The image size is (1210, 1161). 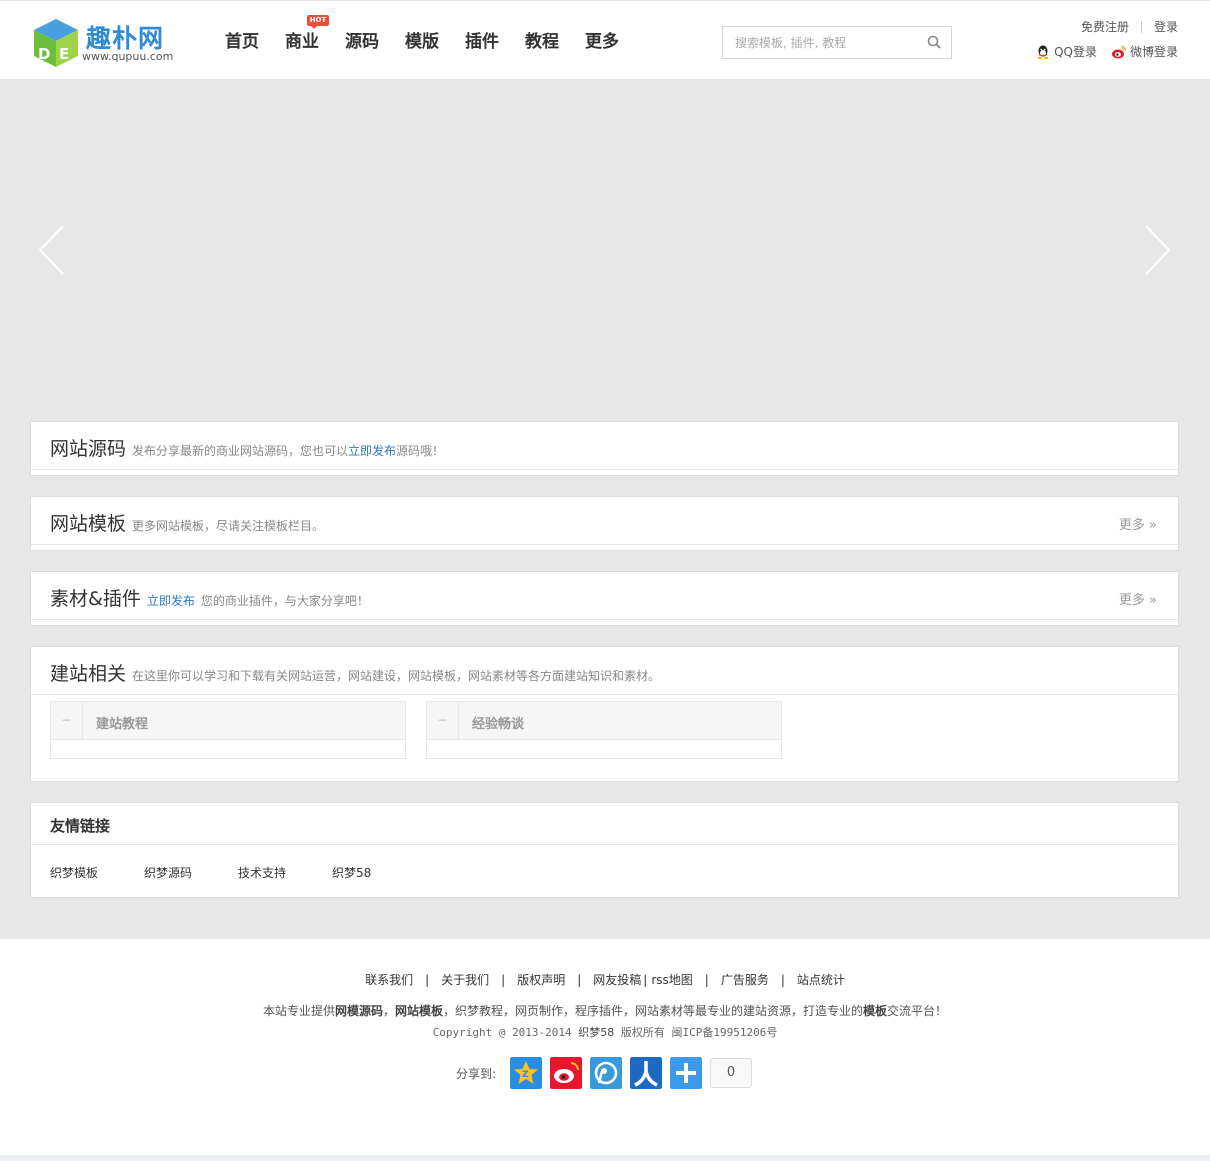 What do you see at coordinates (542, 41) in the screenshot?
I see `nav-item-tutorial: 教程` at bounding box center [542, 41].